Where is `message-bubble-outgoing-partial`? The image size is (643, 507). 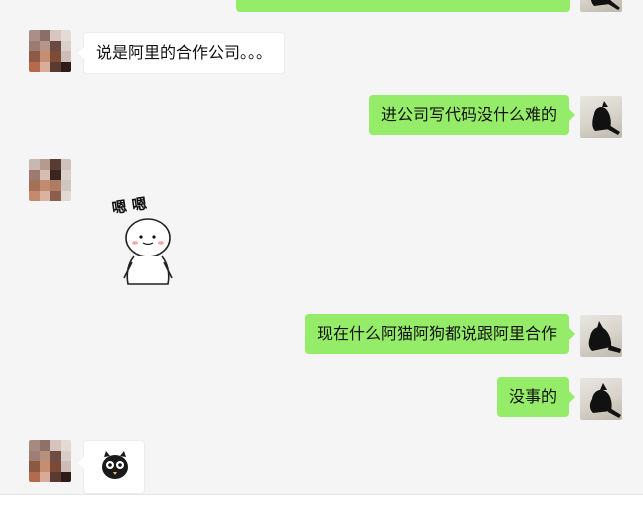
message-bubble-outgoing-partial is located at coordinates (403, 6).